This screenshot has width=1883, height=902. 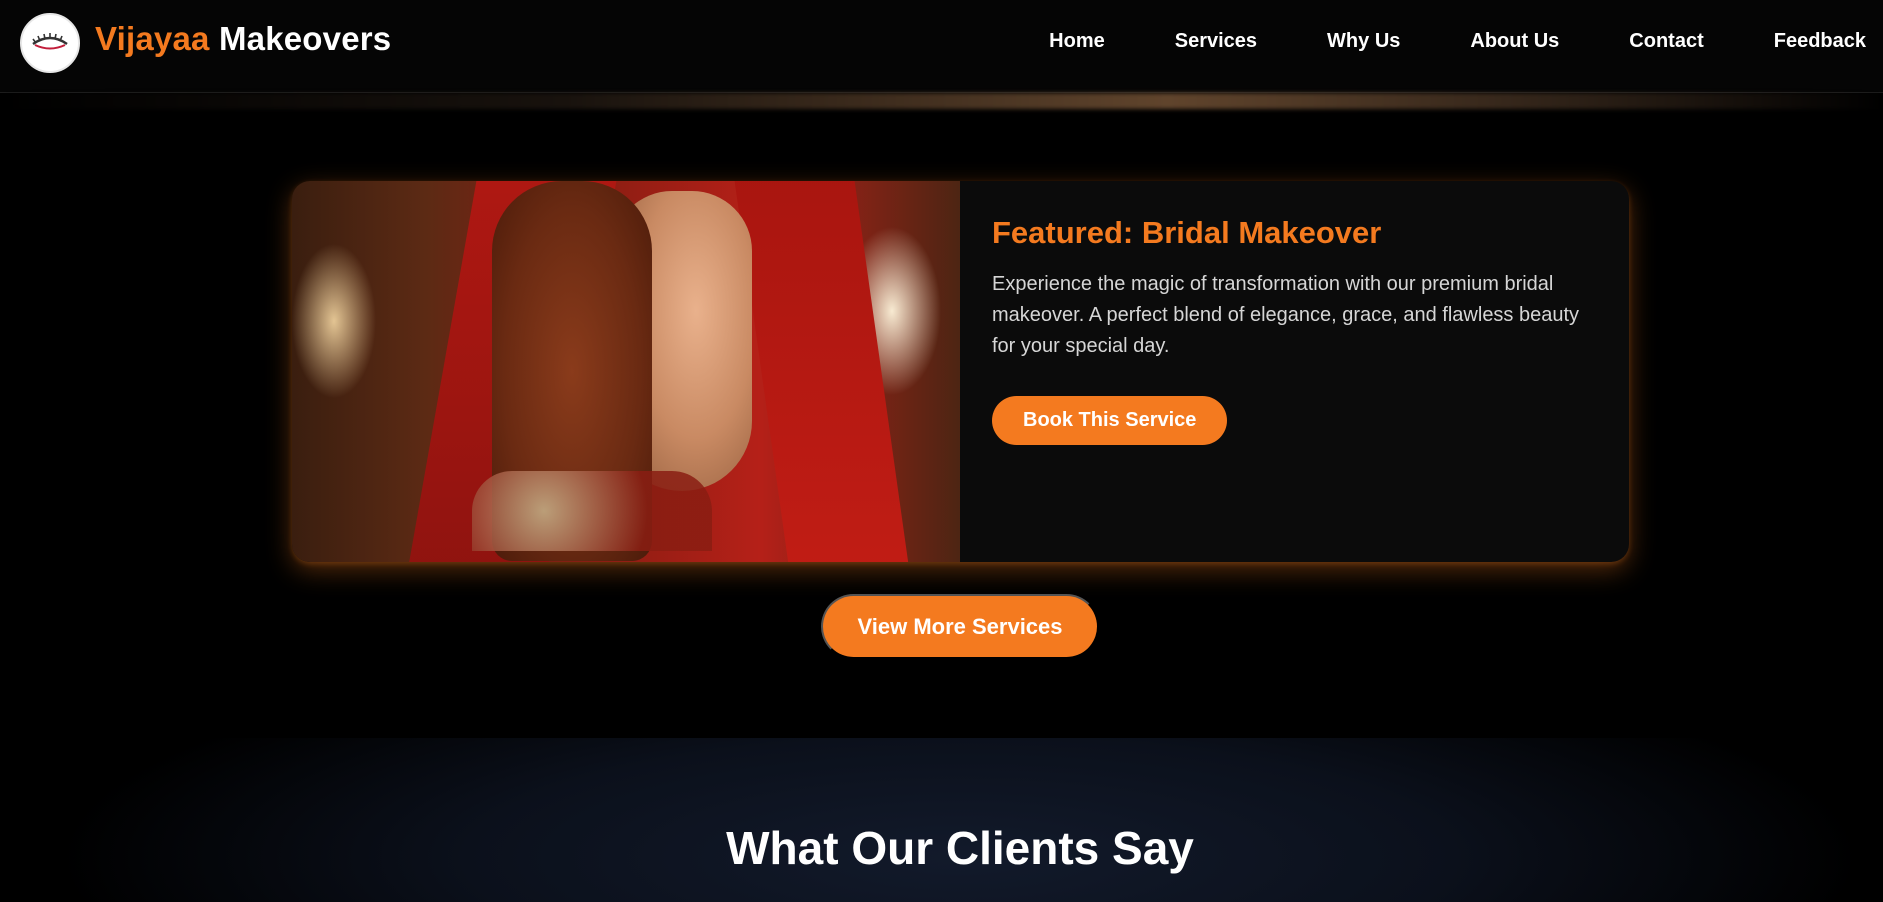 I want to click on brand-name-accent: Vijayaa, so click(x=152, y=38).